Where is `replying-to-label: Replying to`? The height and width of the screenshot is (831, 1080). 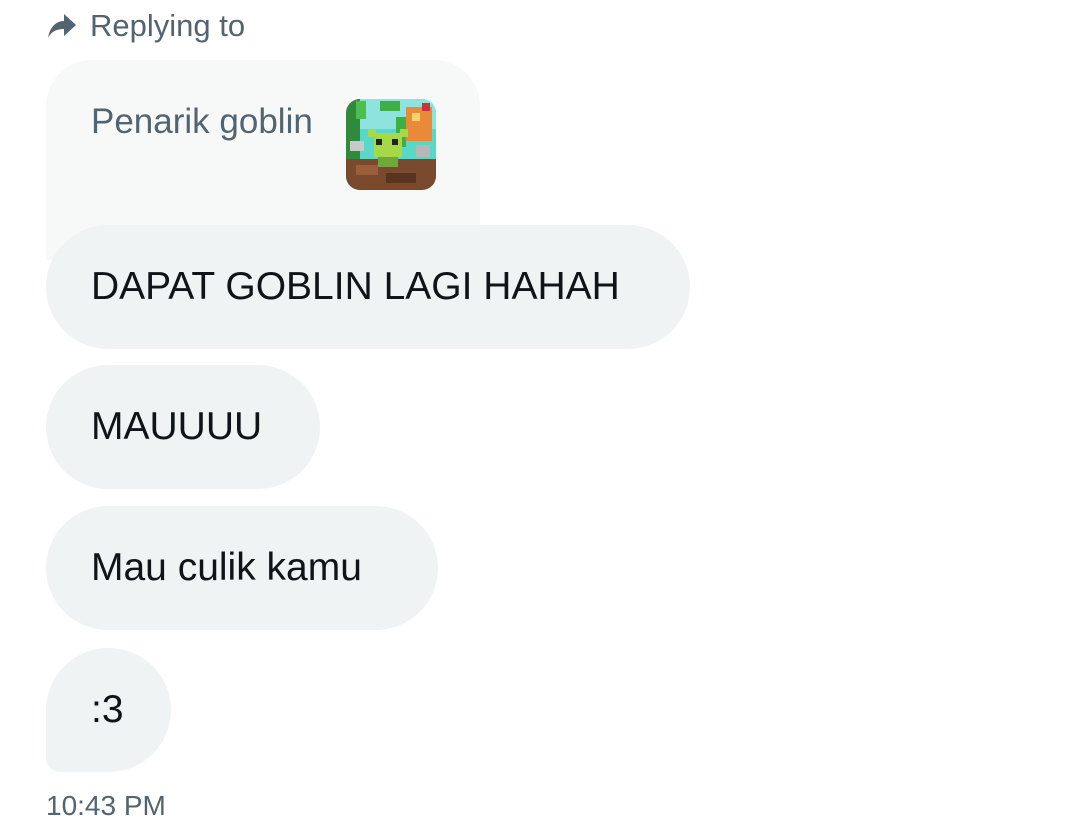 replying-to-label: Replying to is located at coordinates (168, 25).